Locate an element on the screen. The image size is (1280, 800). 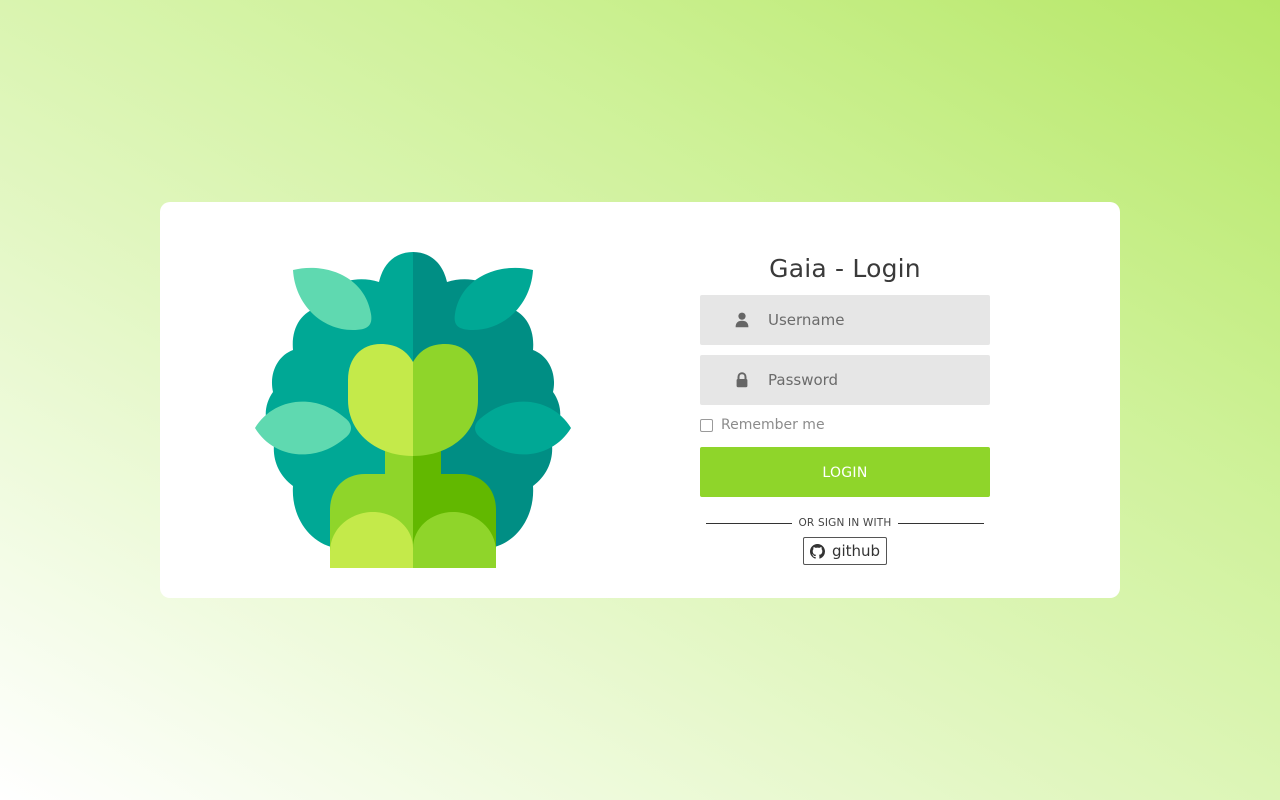
lock-icon is located at coordinates (742, 380).